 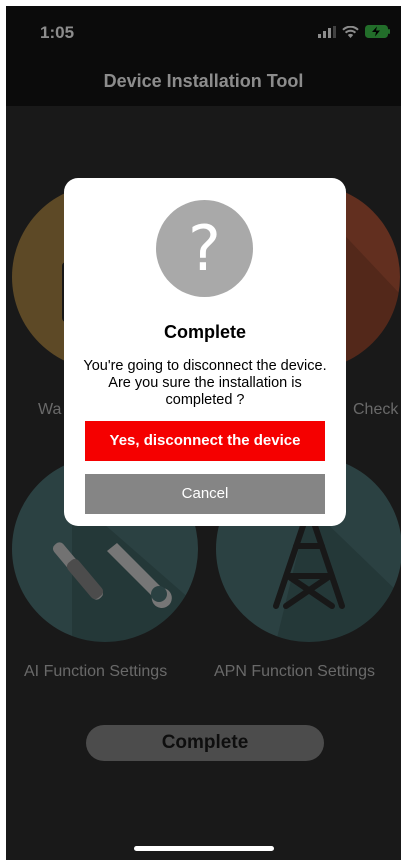 I want to click on dialog-title: Complete, so click(x=204, y=332).